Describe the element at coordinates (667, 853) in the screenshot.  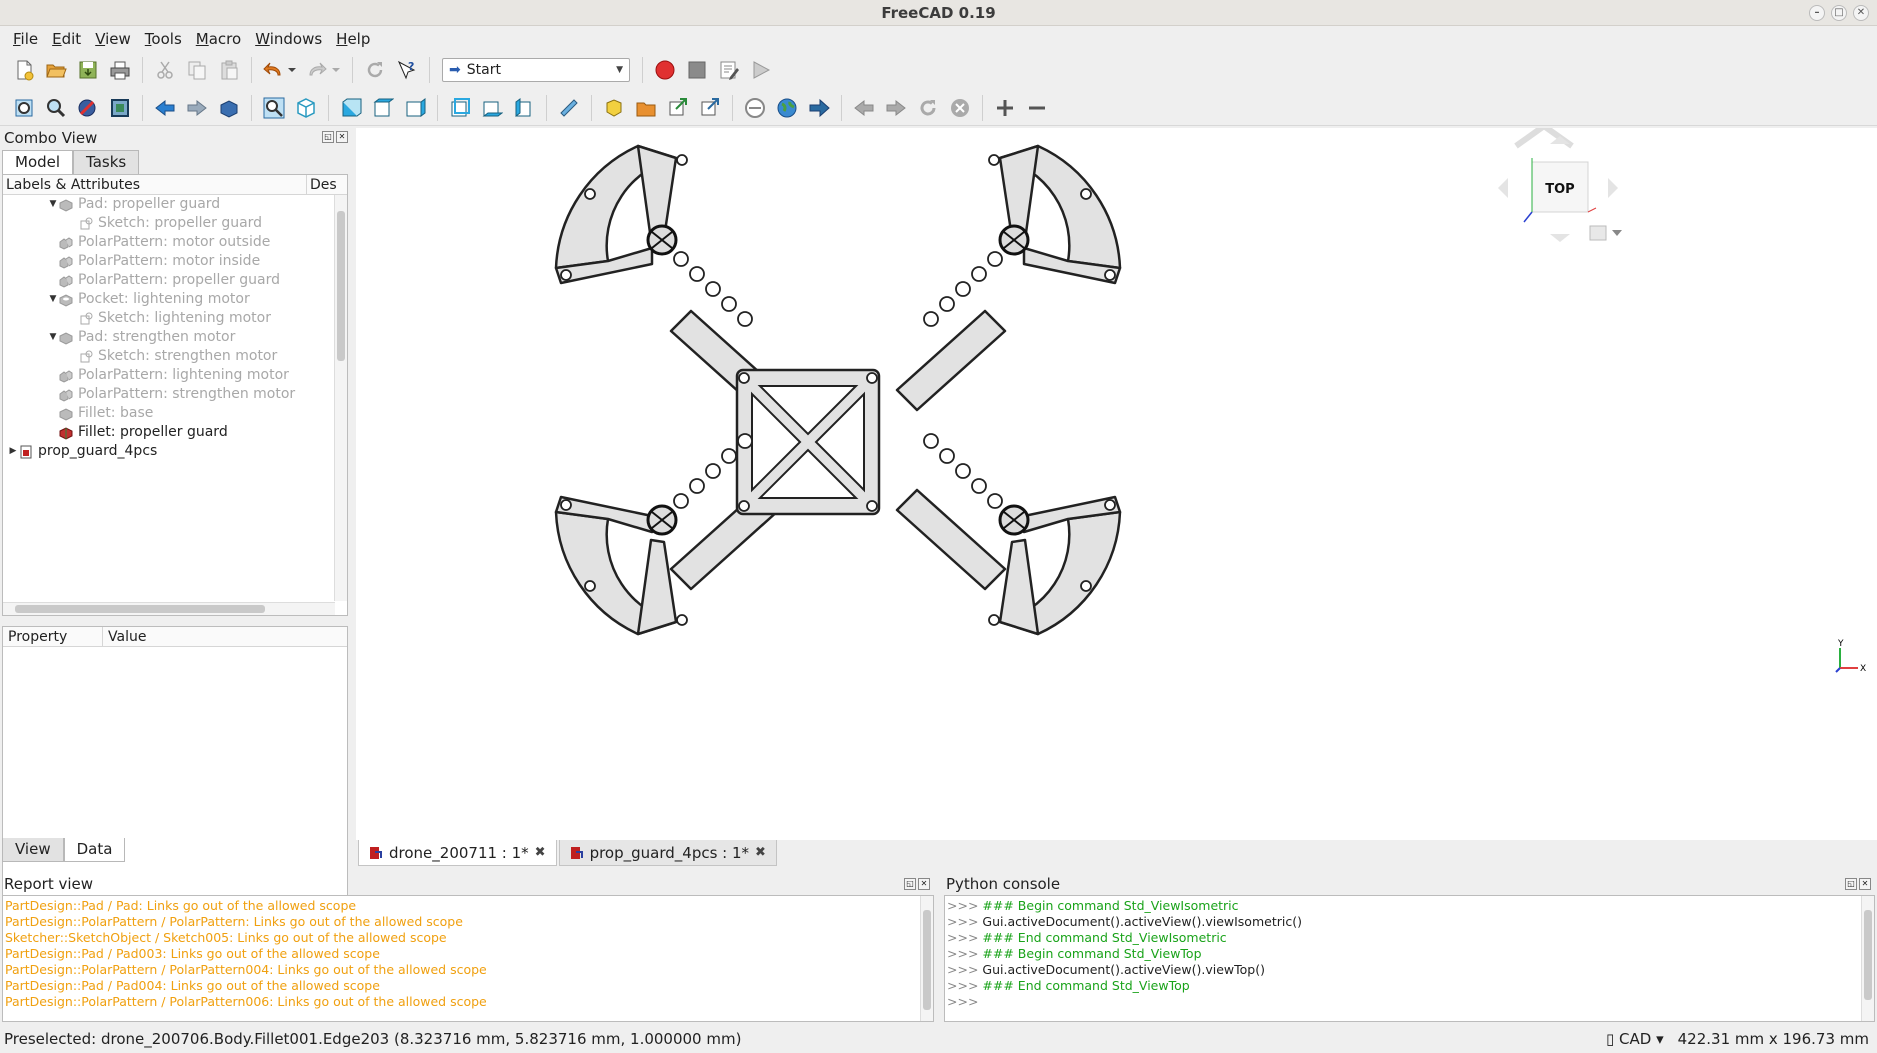
I see `document-tab: prop_guard_4pcs : 1* ✖` at that location.